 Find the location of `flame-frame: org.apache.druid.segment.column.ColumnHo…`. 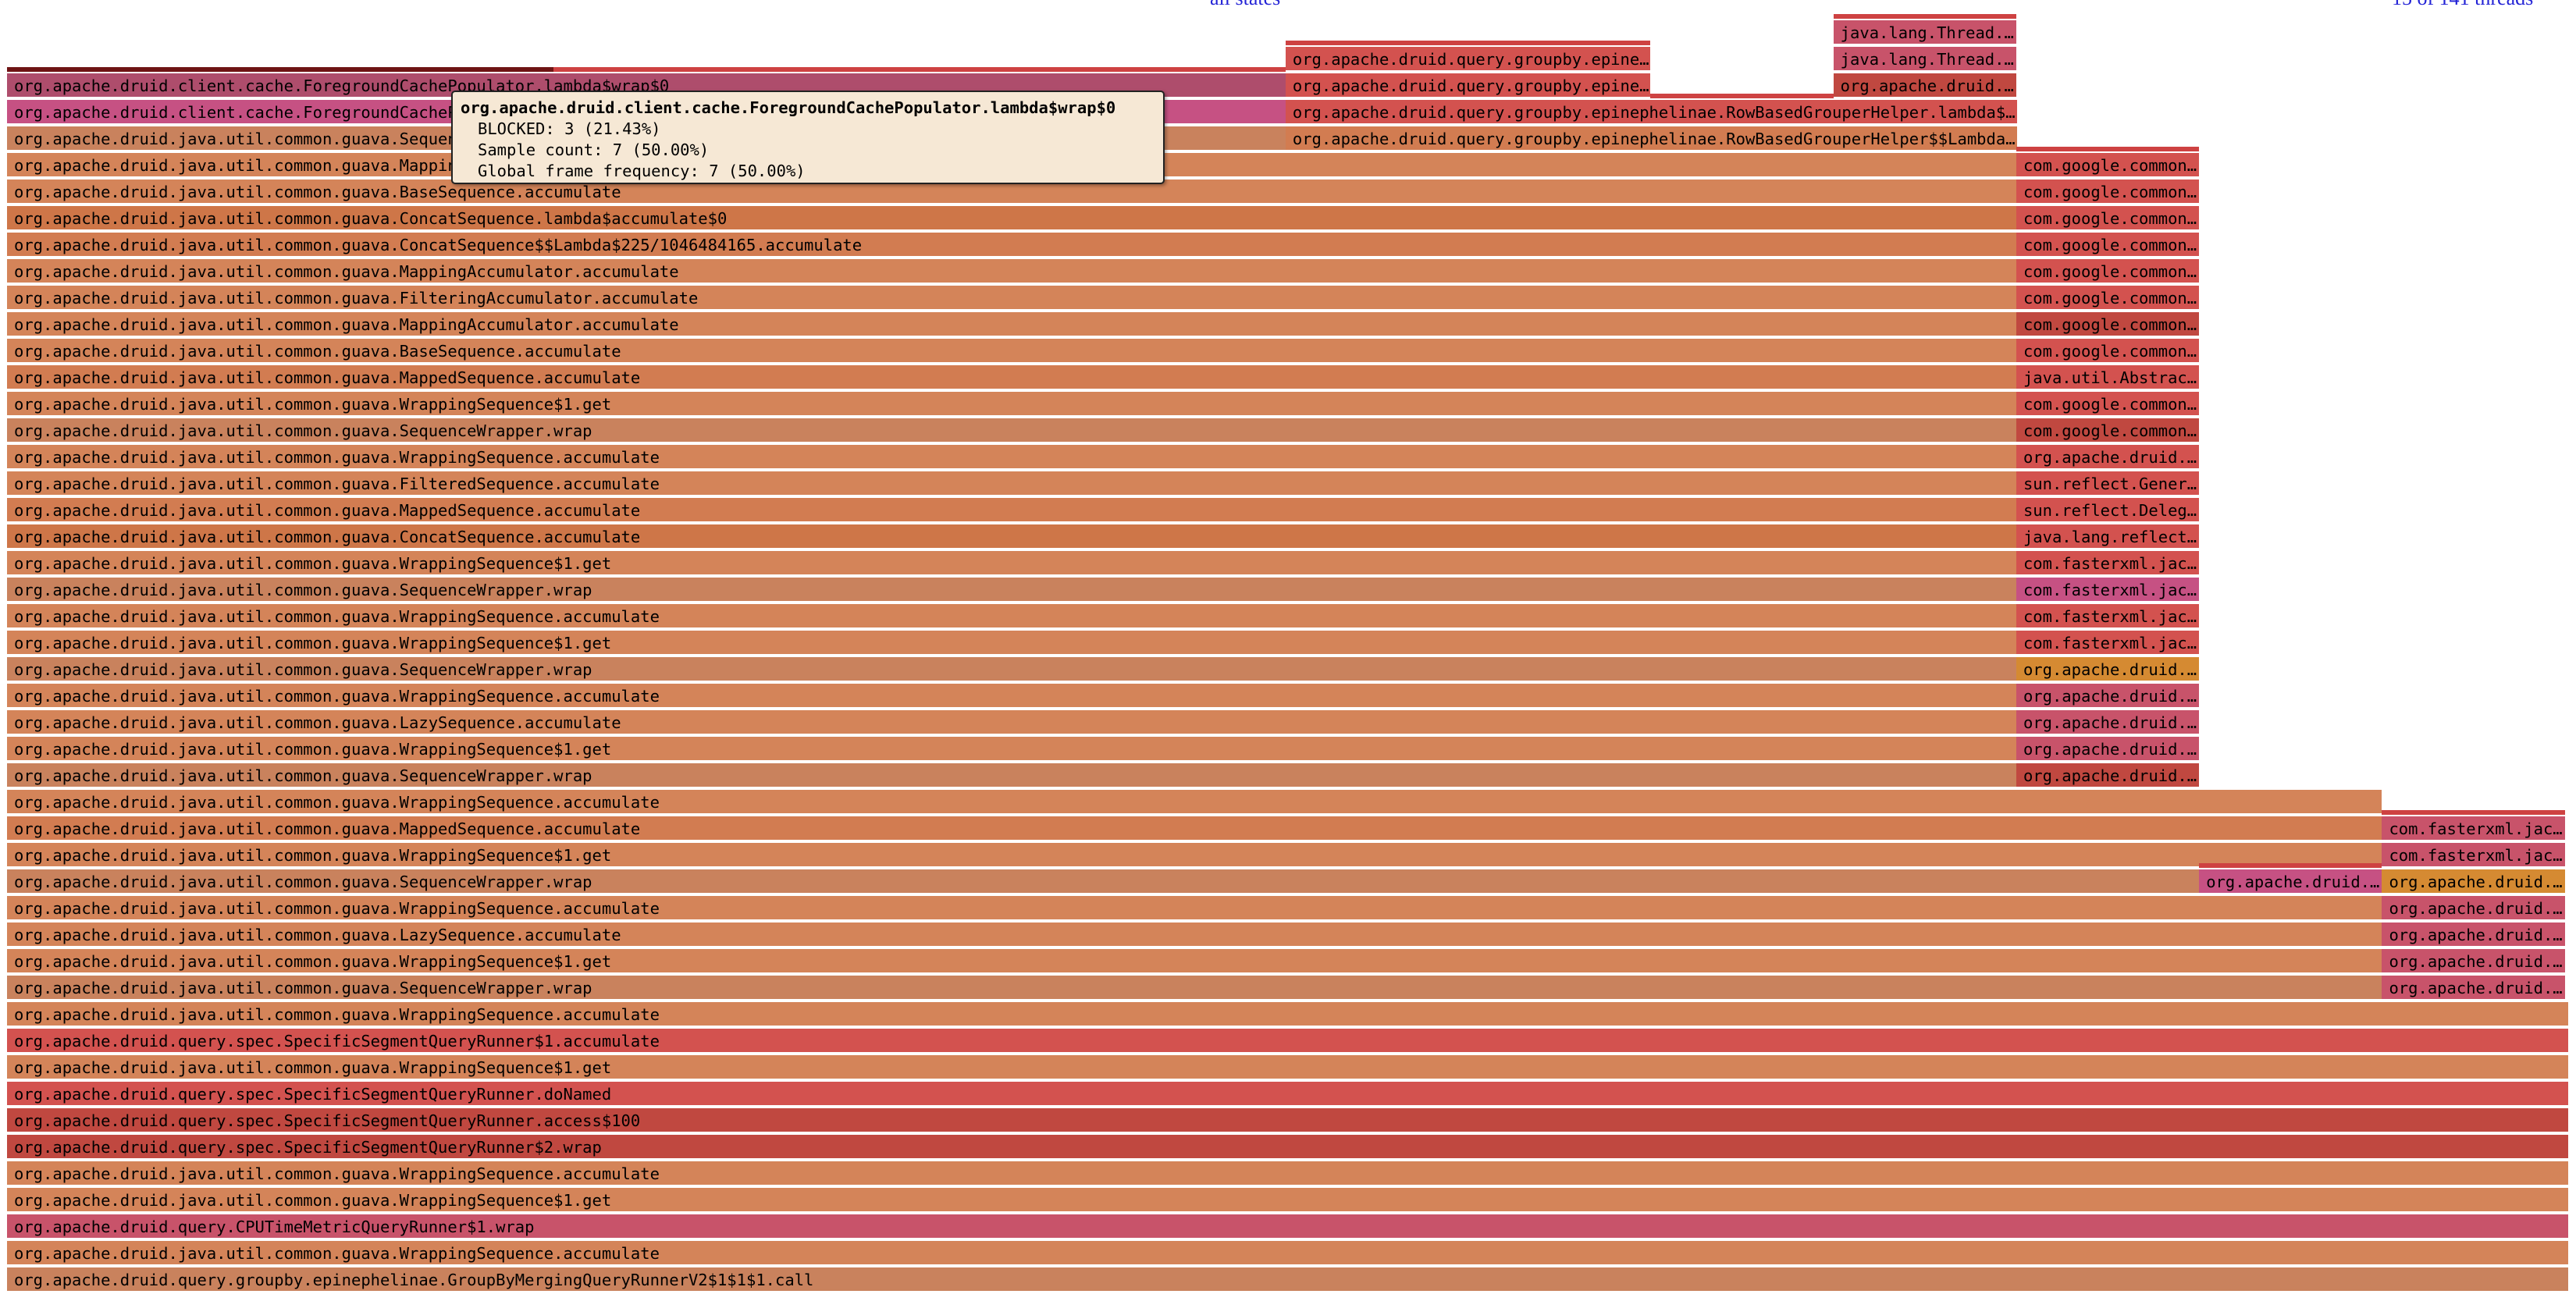

flame-frame: org.apache.druid.segment.column.ColumnHo… is located at coordinates (2108, 458).